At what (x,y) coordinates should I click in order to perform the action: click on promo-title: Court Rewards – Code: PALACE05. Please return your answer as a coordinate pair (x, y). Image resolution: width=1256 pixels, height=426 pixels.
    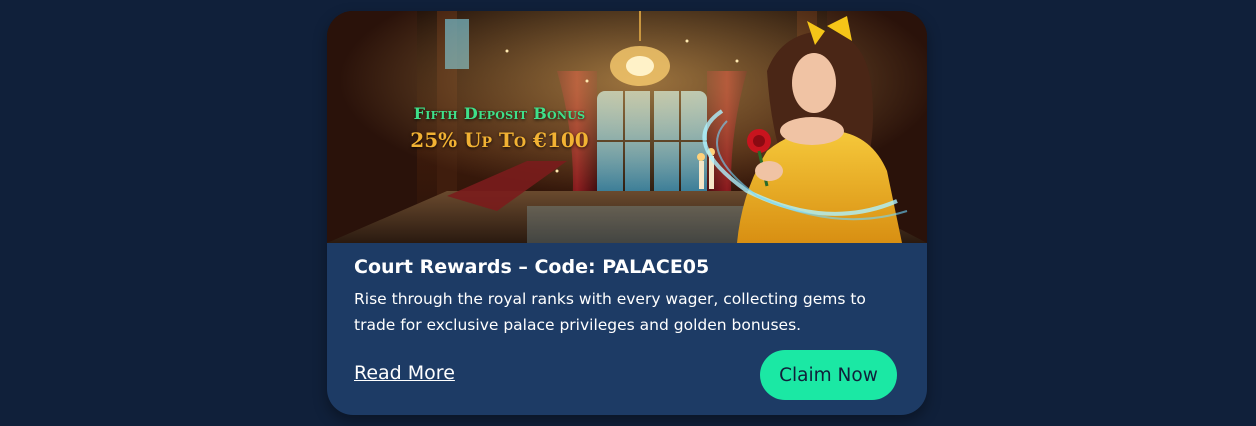
    Looking at the image, I should click on (532, 267).